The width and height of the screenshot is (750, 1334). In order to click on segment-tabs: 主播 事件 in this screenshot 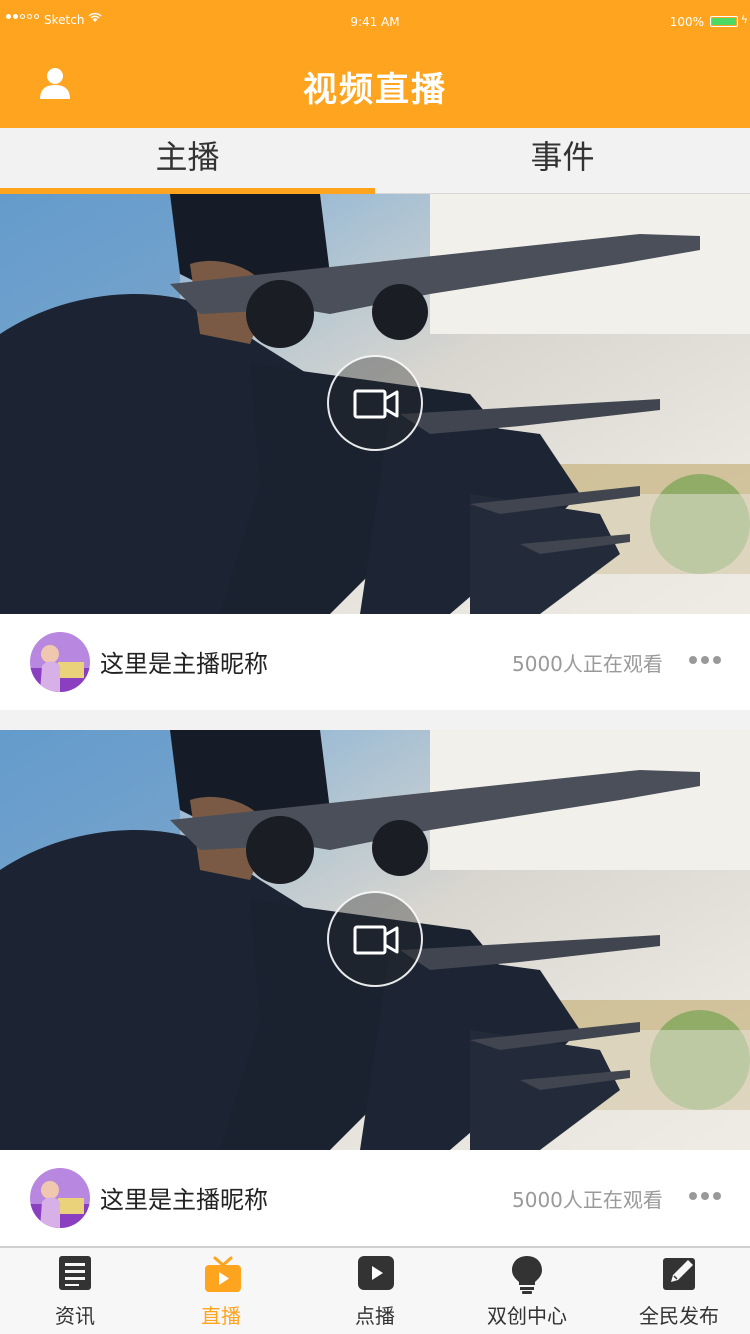, I will do `click(375, 161)`.